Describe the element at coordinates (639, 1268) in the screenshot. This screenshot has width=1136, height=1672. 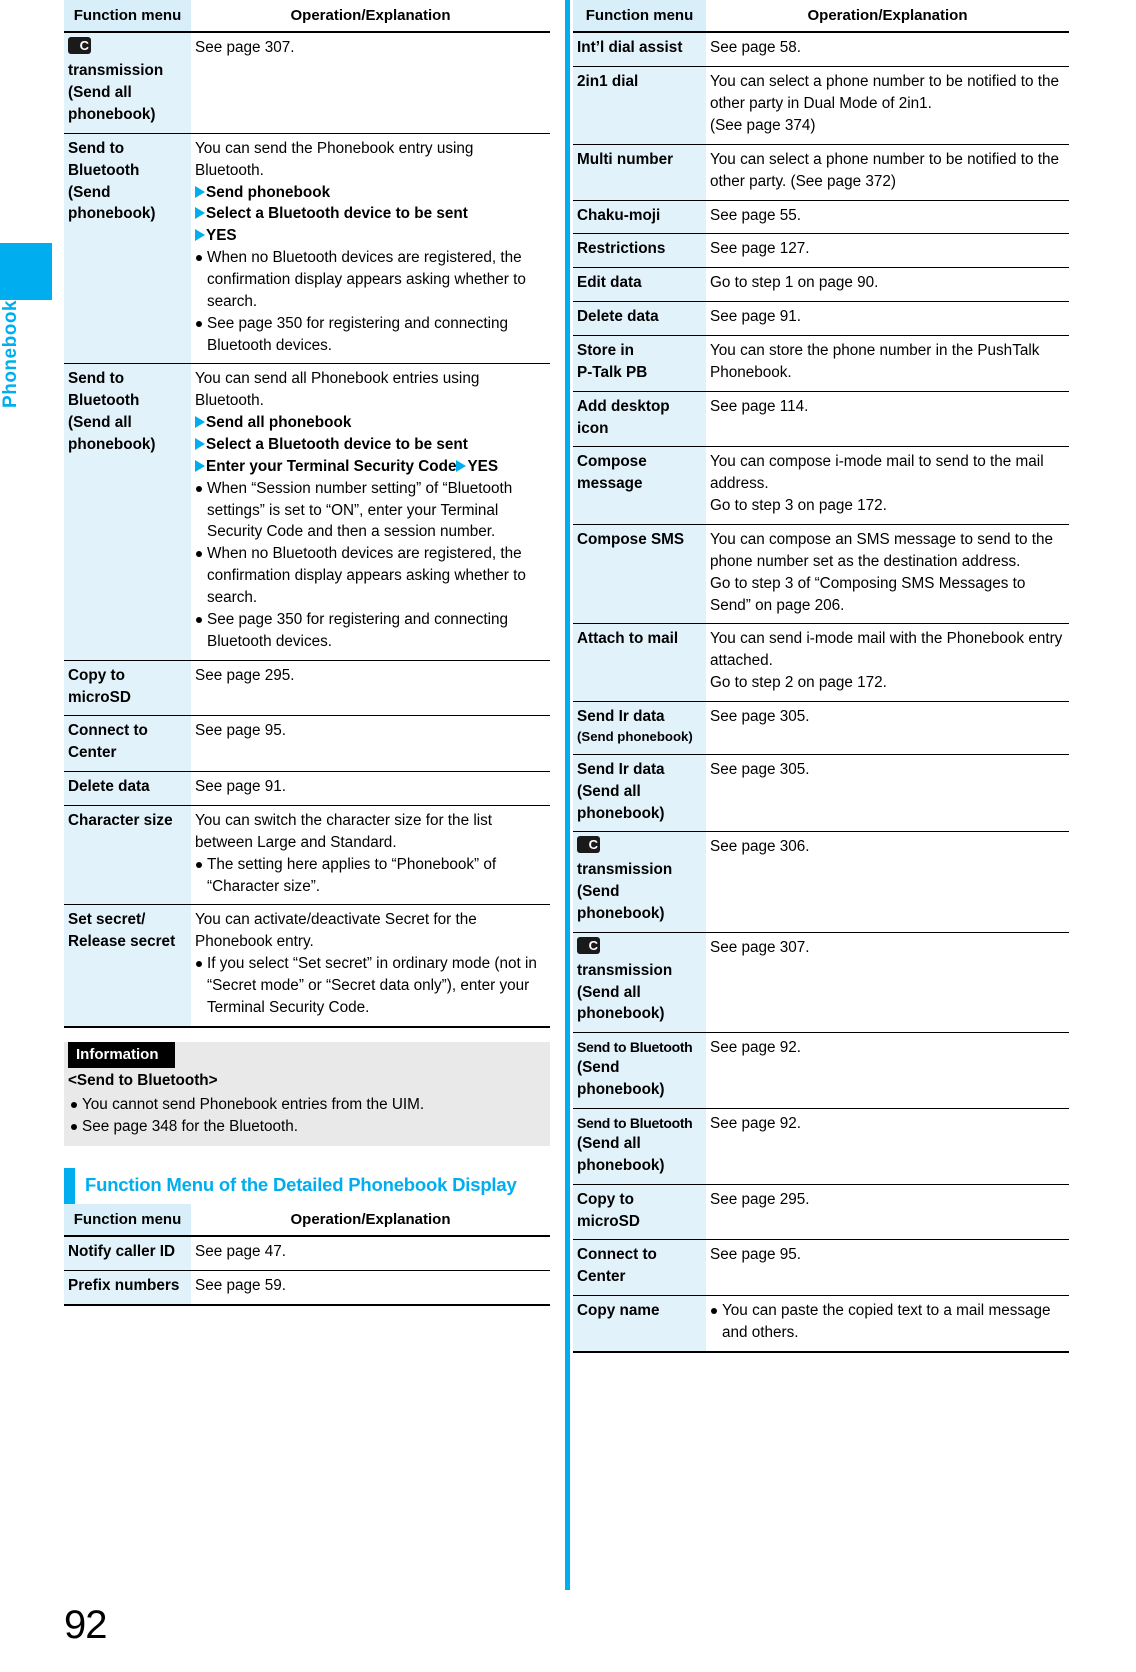
I see `function-menu-cell: Connect to Center` at that location.